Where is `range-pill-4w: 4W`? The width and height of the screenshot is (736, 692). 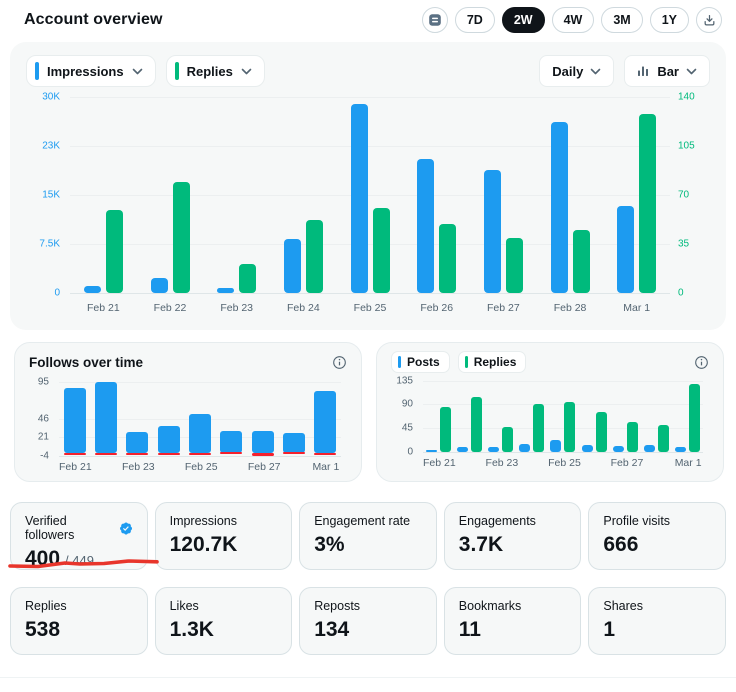
range-pill-4w: 4W is located at coordinates (573, 20).